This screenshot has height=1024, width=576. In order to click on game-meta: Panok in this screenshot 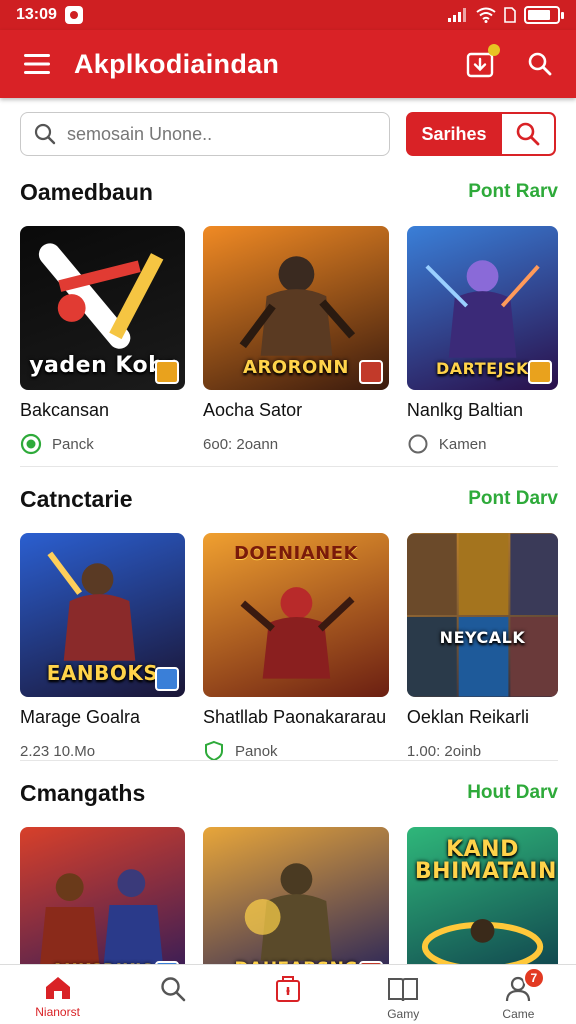, I will do `click(296, 751)`.